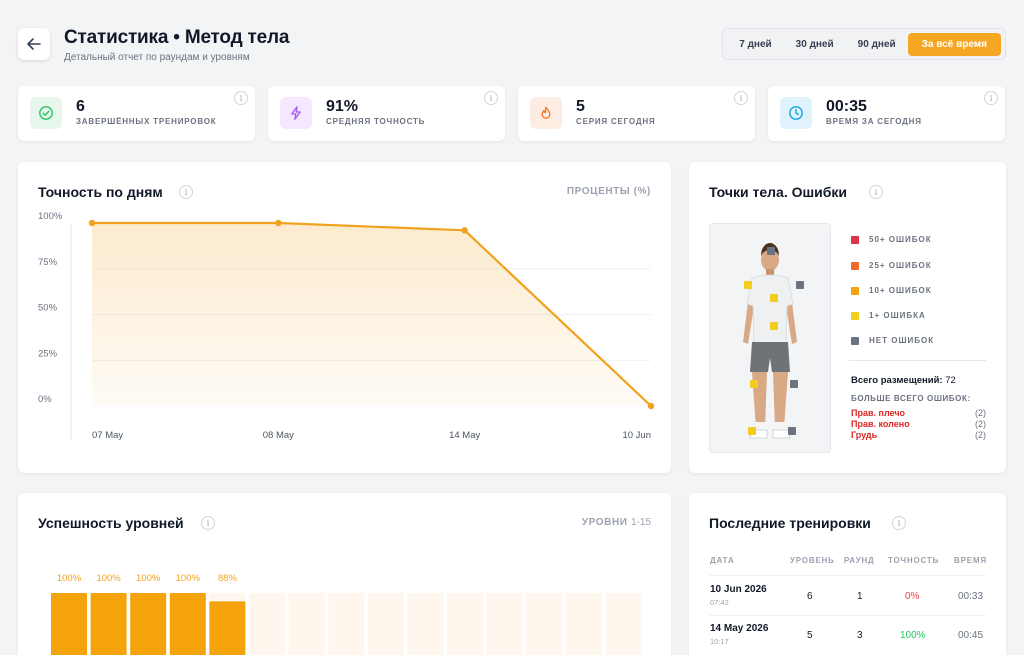  Describe the element at coordinates (860, 635) in the screenshot. I see `row-round: 3` at that location.